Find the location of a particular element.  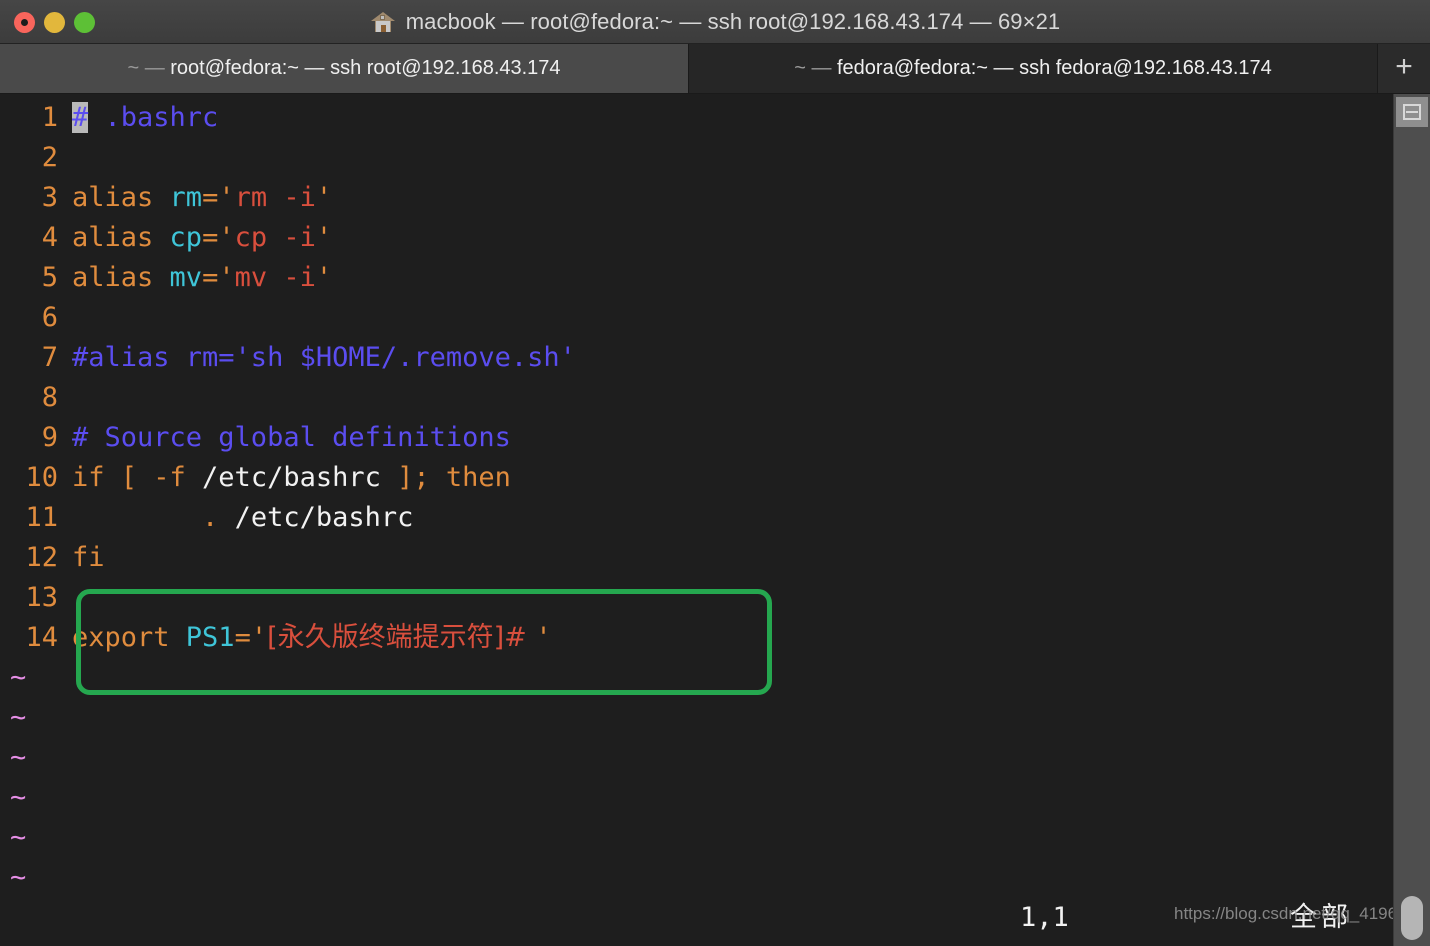

vim-cursor: # is located at coordinates (80, 117).